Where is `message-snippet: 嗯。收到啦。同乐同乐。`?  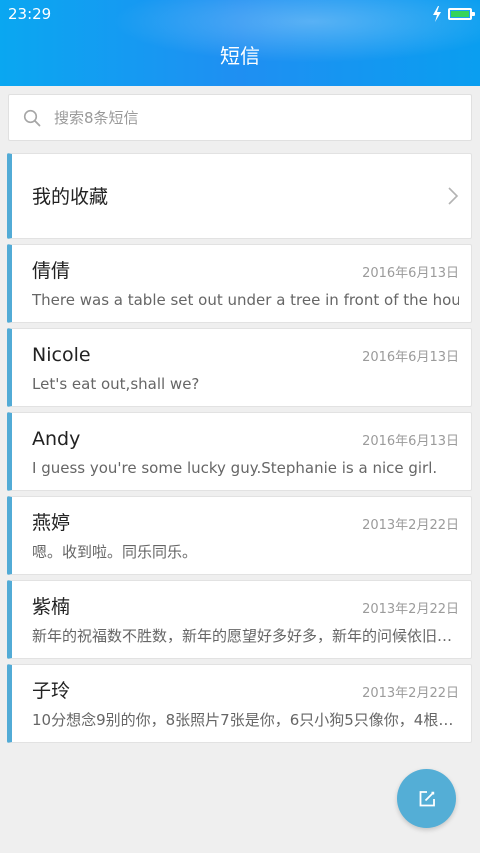
message-snippet: 嗯。收到啦。同乐同乐。 is located at coordinates (115, 552).